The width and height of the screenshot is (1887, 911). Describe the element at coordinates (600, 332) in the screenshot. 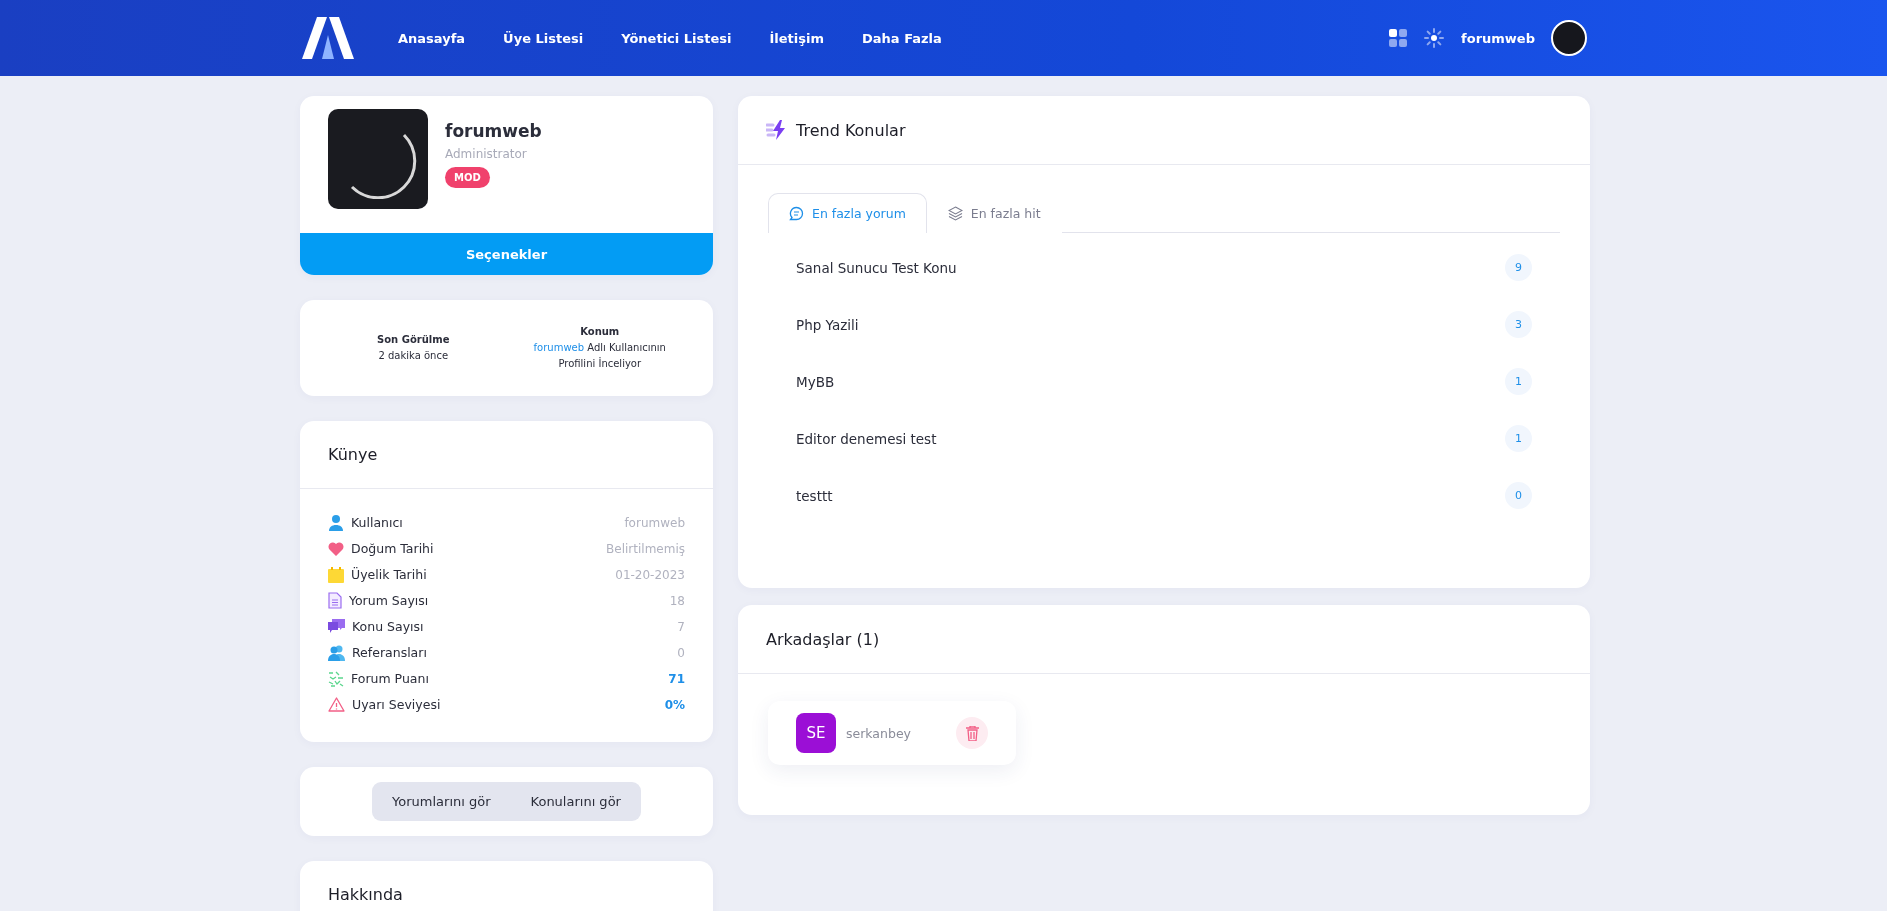

I see `location-label: Konum` at that location.